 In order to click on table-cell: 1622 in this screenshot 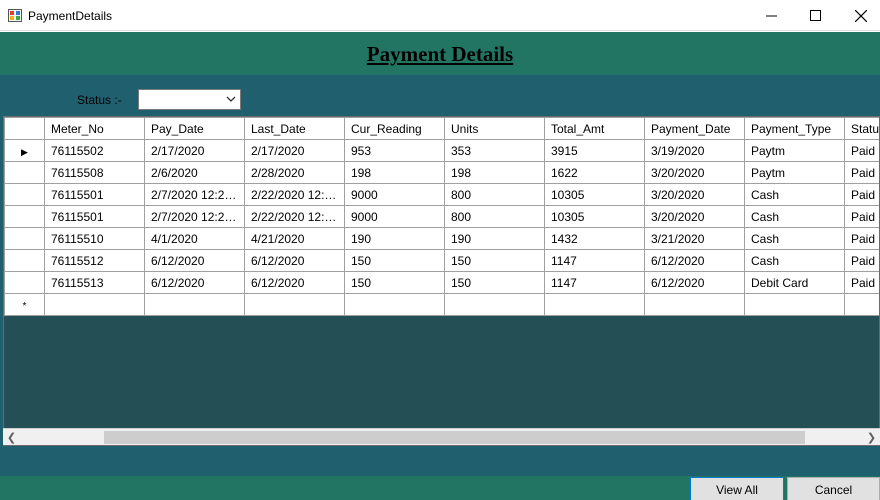, I will do `click(594, 172)`.